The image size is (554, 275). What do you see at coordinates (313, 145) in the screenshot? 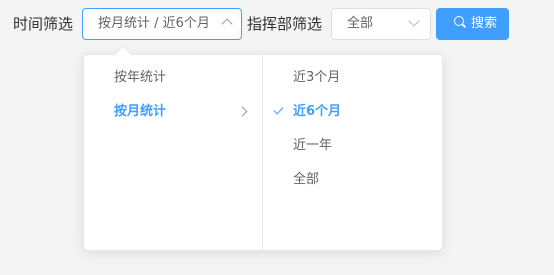
I see `menu-item-label: 近一年` at bounding box center [313, 145].